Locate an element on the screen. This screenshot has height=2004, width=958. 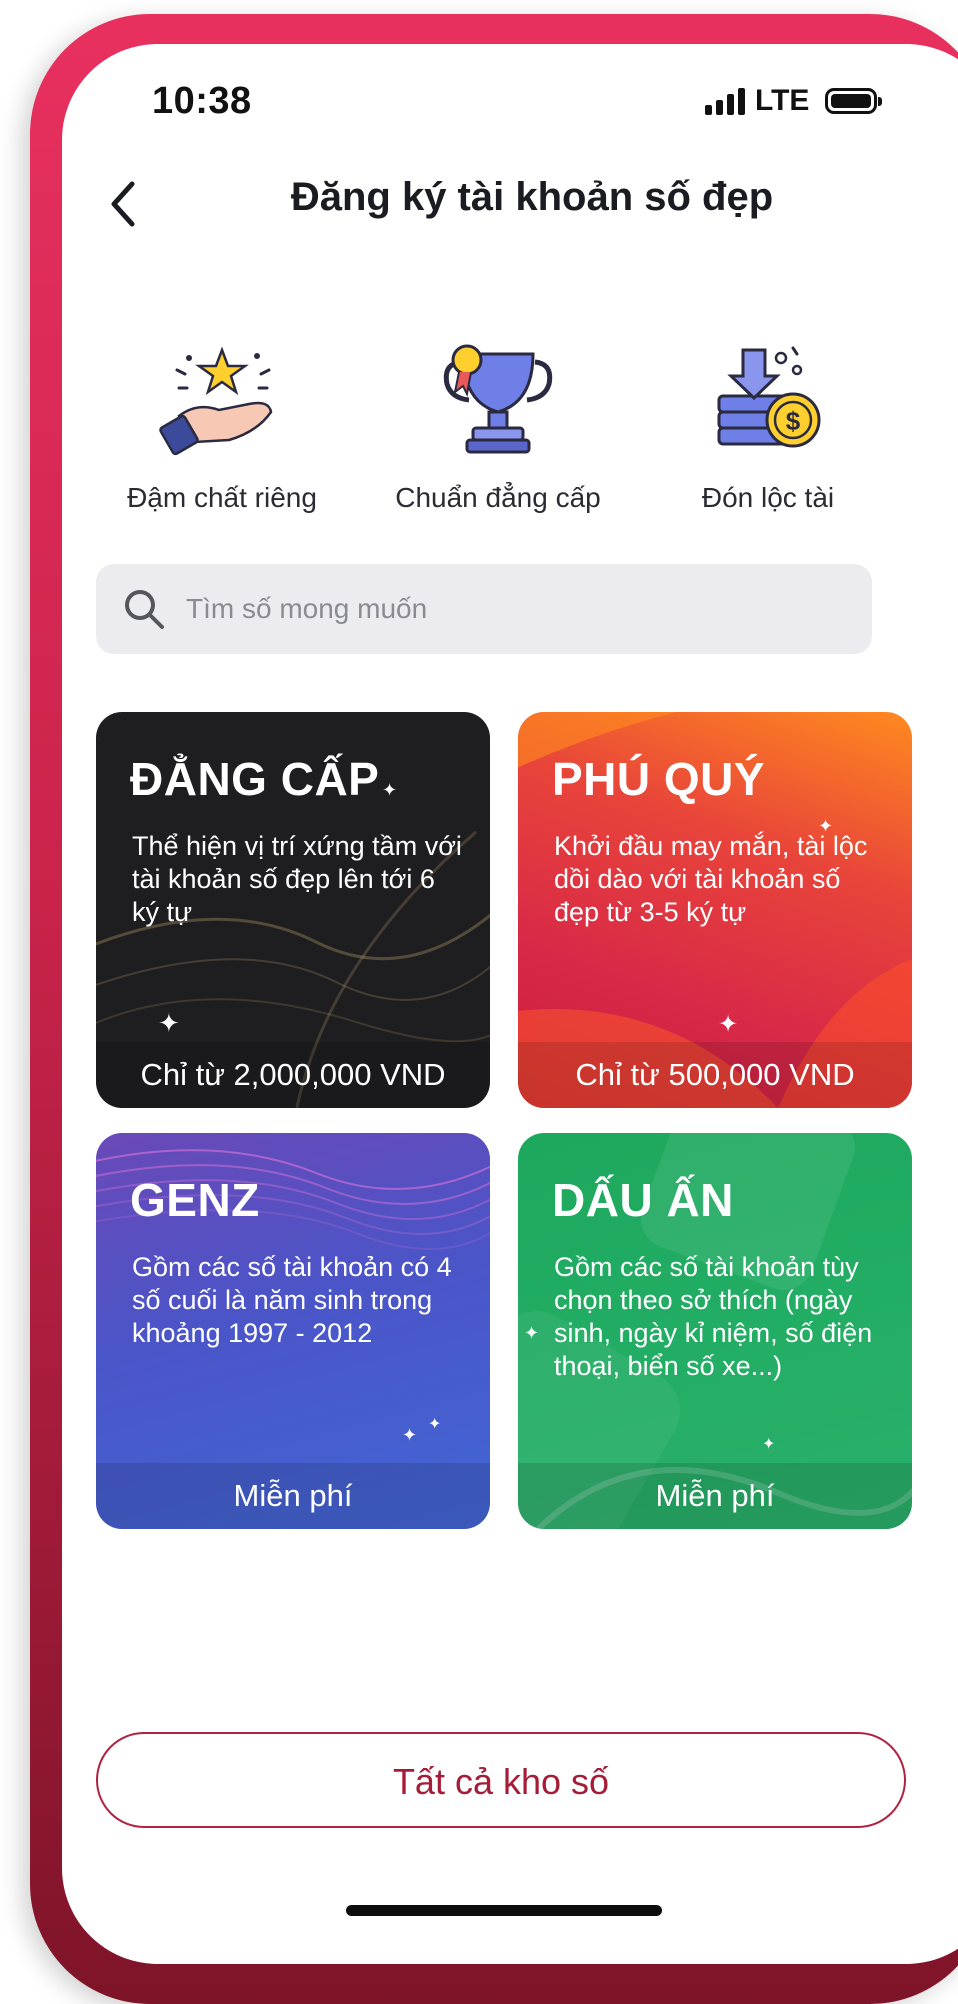
battery-icon is located at coordinates (854, 101).